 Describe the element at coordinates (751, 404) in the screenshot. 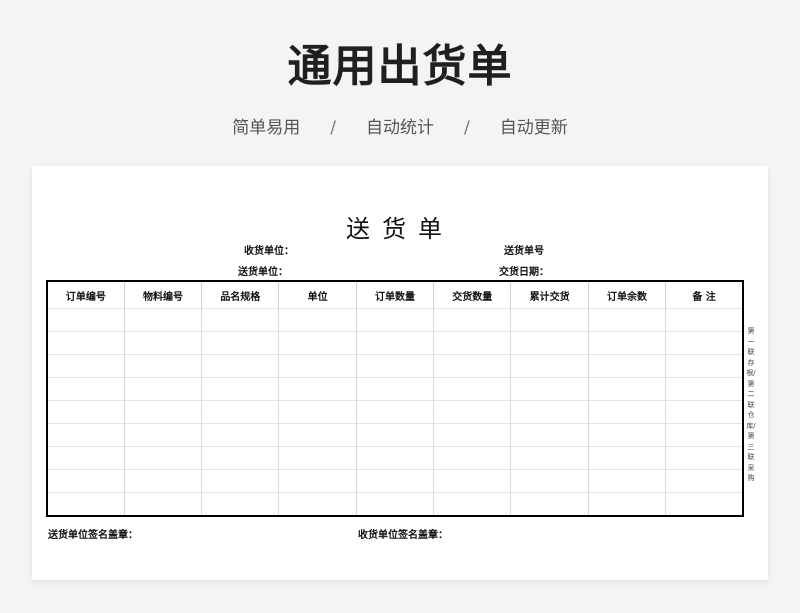

I see `copy-distribution-note: 第一联存根/第二联仓库/第三联采购` at that location.